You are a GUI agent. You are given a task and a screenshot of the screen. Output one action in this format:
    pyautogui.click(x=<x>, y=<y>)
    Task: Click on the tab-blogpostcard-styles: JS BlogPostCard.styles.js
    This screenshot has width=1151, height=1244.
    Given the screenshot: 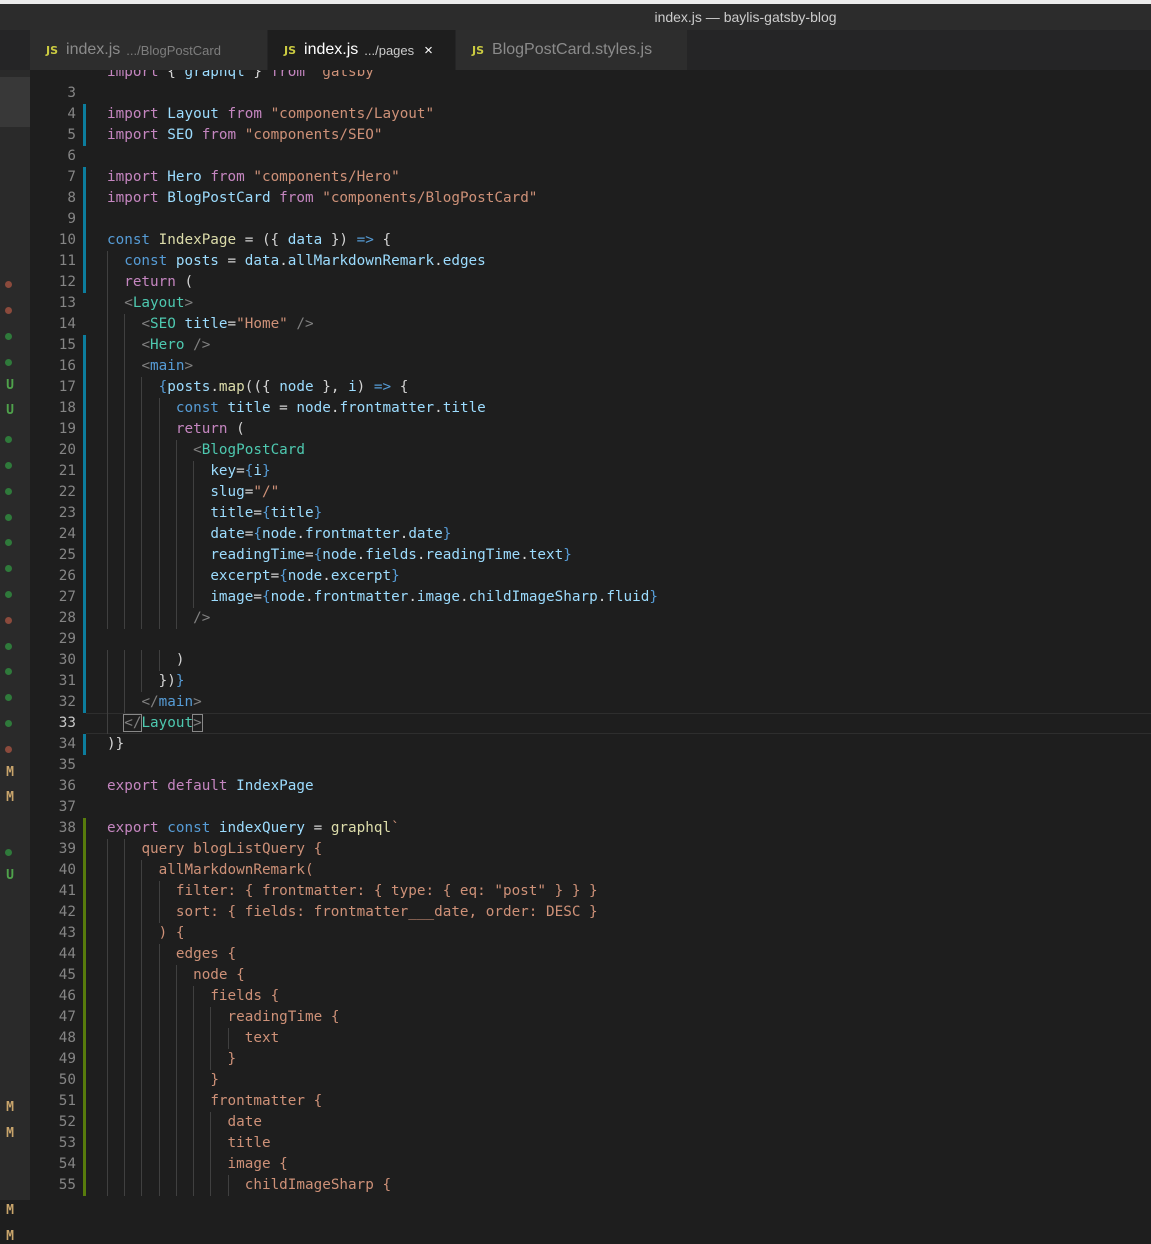 What is the action you would take?
    pyautogui.click(x=572, y=50)
    